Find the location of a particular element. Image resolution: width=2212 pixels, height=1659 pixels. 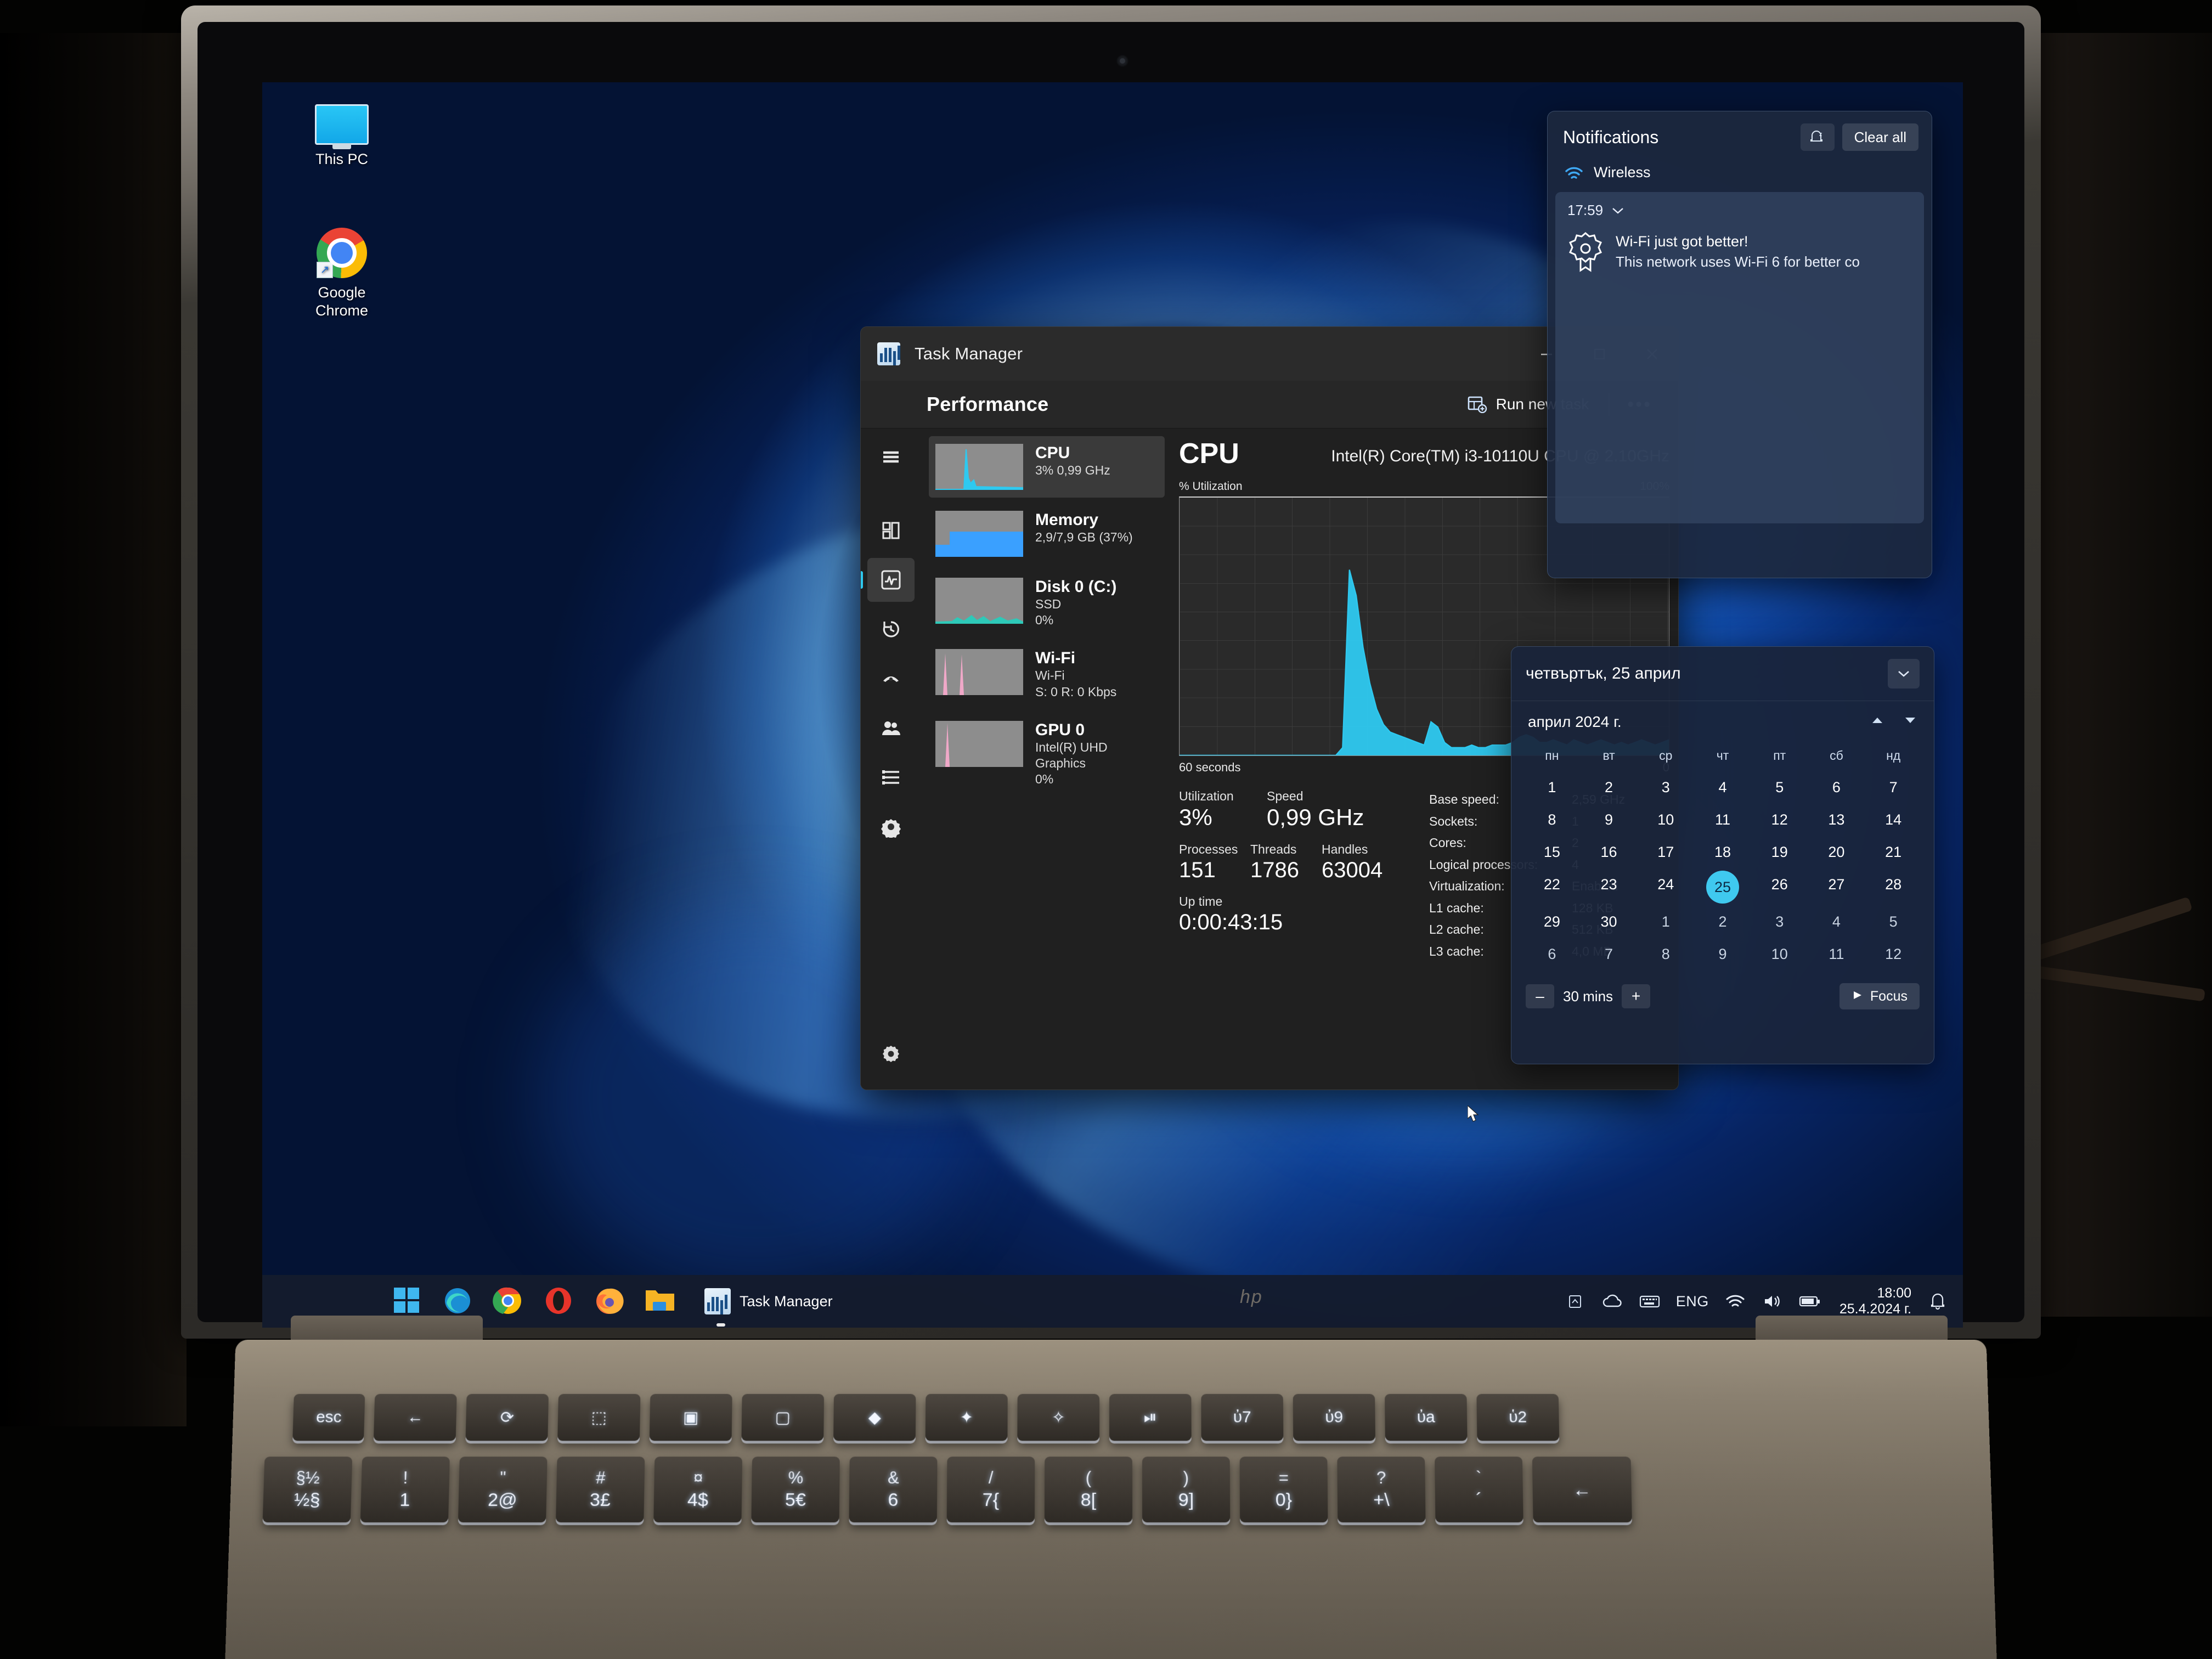

focus-session-button: Focus is located at coordinates (1879, 996).